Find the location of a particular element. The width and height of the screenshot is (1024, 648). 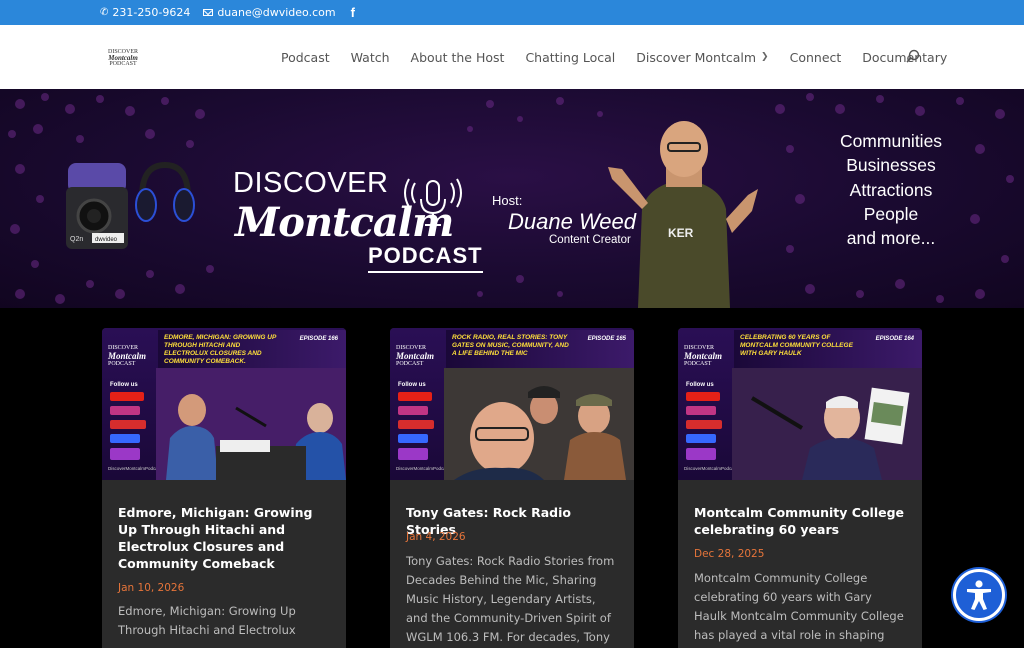

top-bar: ✆ 231-250-9624 duane@dwvideo.com f is located at coordinates (512, 12).